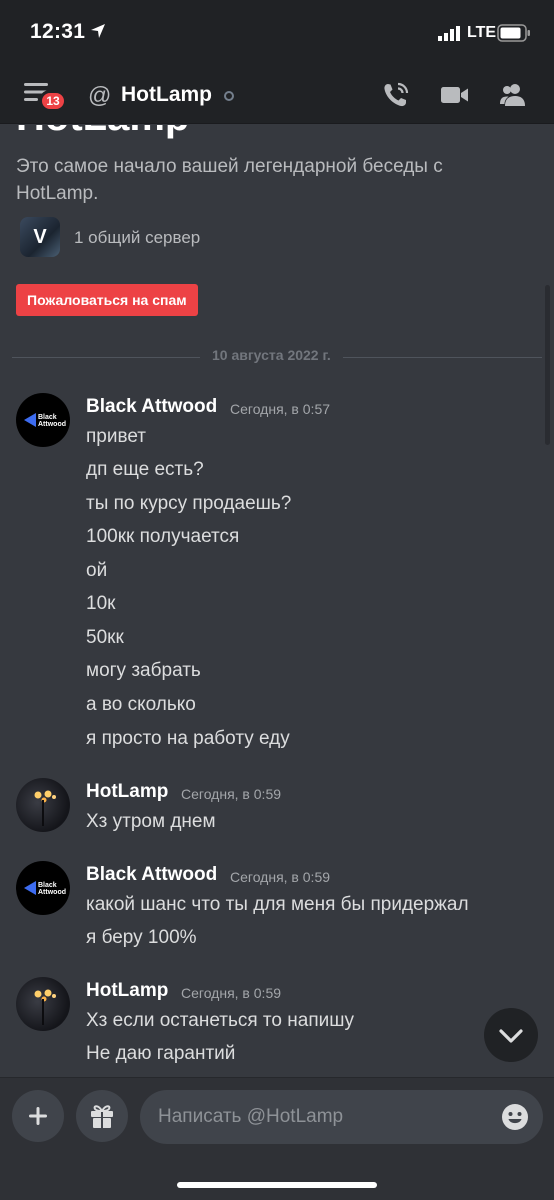  I want to click on members-icon, so click(513, 95).